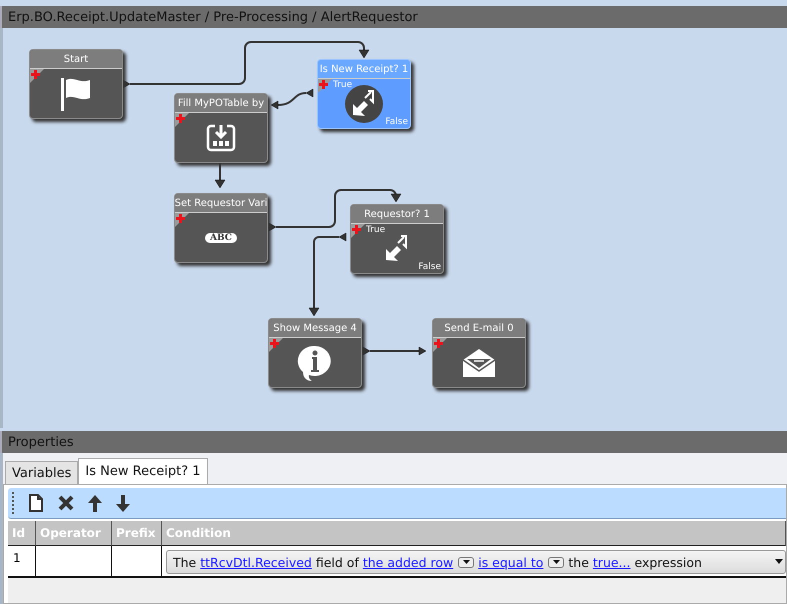 The height and width of the screenshot is (604, 787). I want to click on workflow-node: Start, so click(76, 84).